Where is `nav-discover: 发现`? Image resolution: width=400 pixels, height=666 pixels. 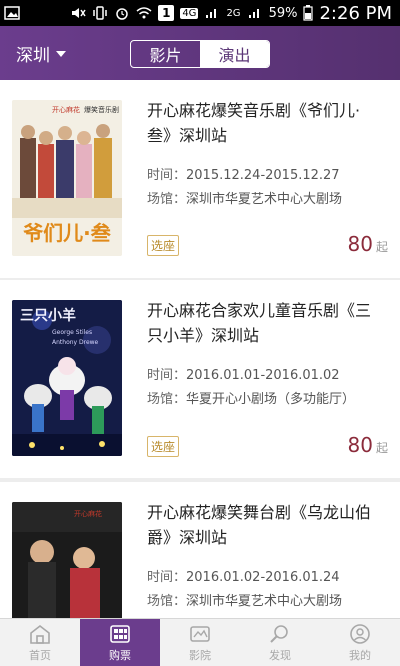
nav-discover: 发现 is located at coordinates (280, 642).